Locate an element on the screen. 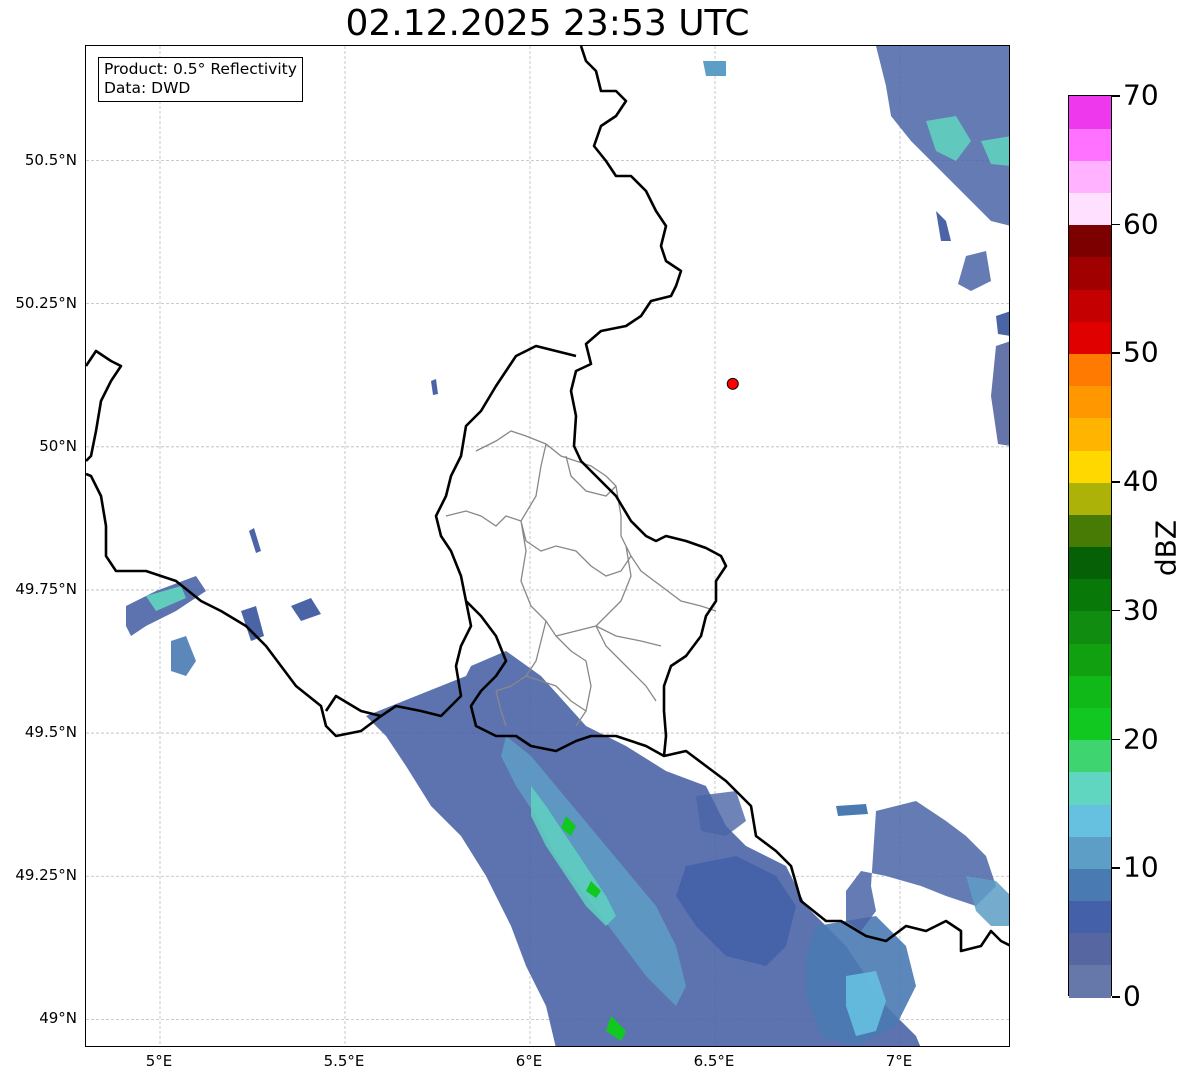  info-box: Product: 0.5° Reflectivity Data: DWD is located at coordinates (200, 79).